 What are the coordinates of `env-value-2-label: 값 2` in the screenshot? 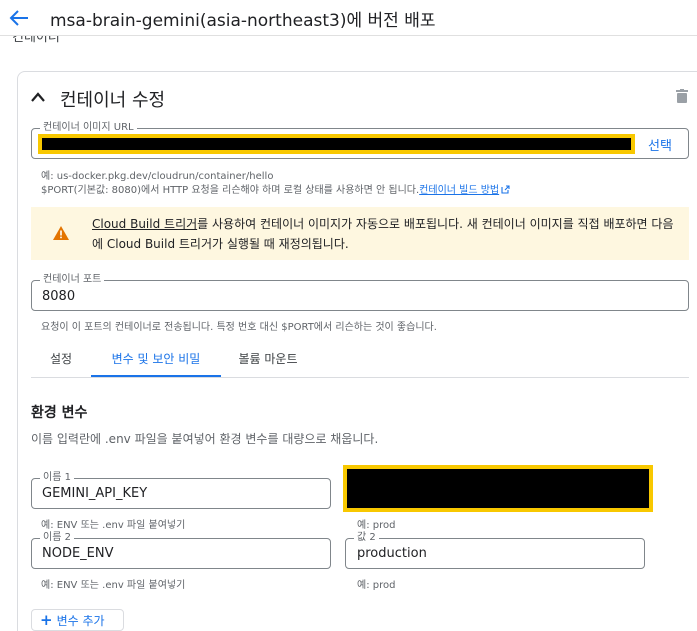 It's located at (366, 538).